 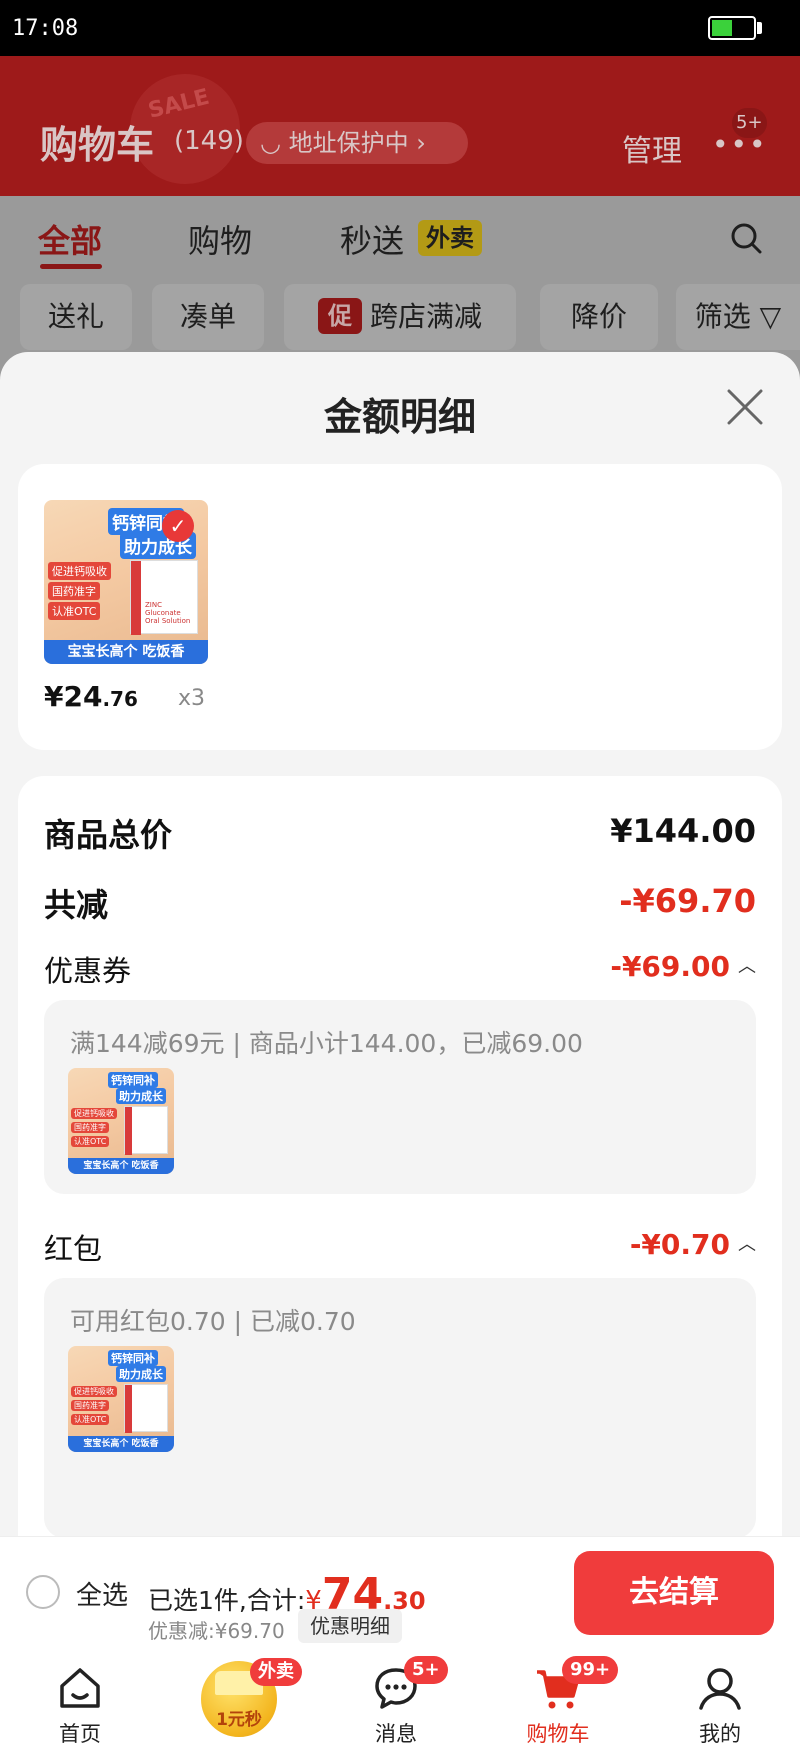 I want to click on battery-icon, so click(x=732, y=28).